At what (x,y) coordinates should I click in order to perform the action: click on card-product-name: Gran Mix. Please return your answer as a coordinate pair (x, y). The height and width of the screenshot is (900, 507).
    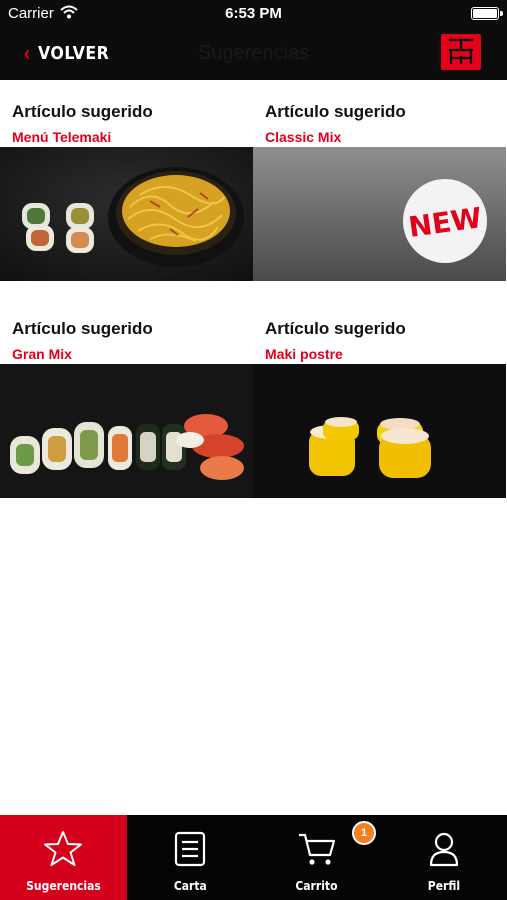
    Looking at the image, I should click on (42, 354).